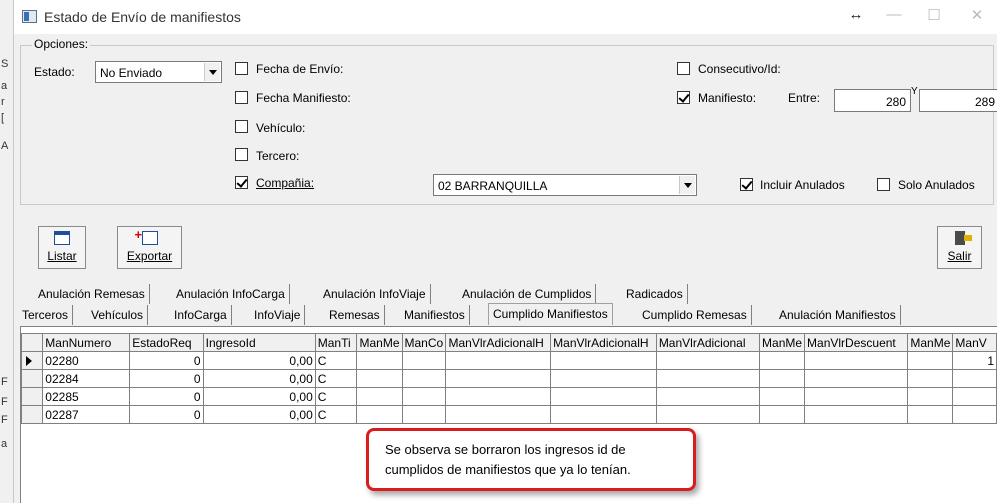 This screenshot has width=997, height=503. What do you see at coordinates (974, 342) in the screenshot?
I see `column-header: ManV` at bounding box center [974, 342].